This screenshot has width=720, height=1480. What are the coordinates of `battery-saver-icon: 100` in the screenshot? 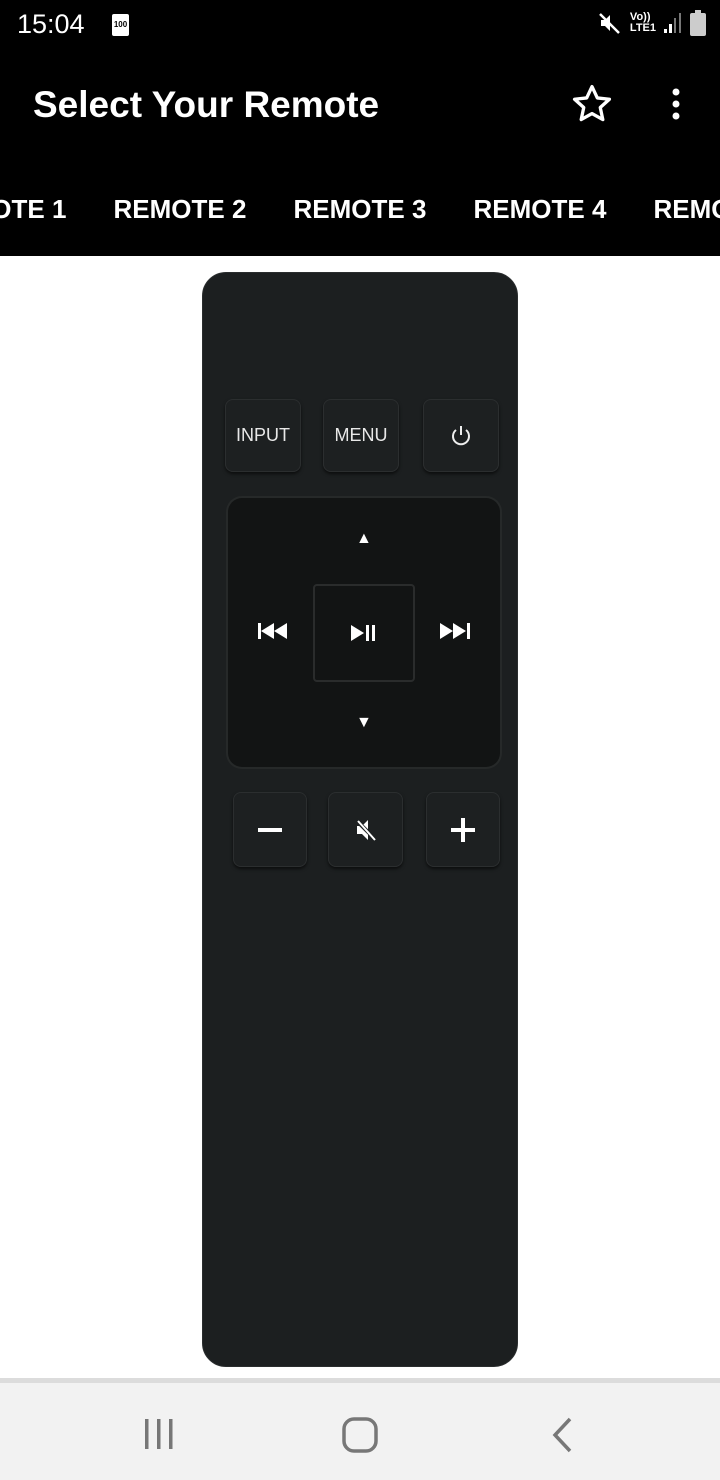 It's located at (120, 25).